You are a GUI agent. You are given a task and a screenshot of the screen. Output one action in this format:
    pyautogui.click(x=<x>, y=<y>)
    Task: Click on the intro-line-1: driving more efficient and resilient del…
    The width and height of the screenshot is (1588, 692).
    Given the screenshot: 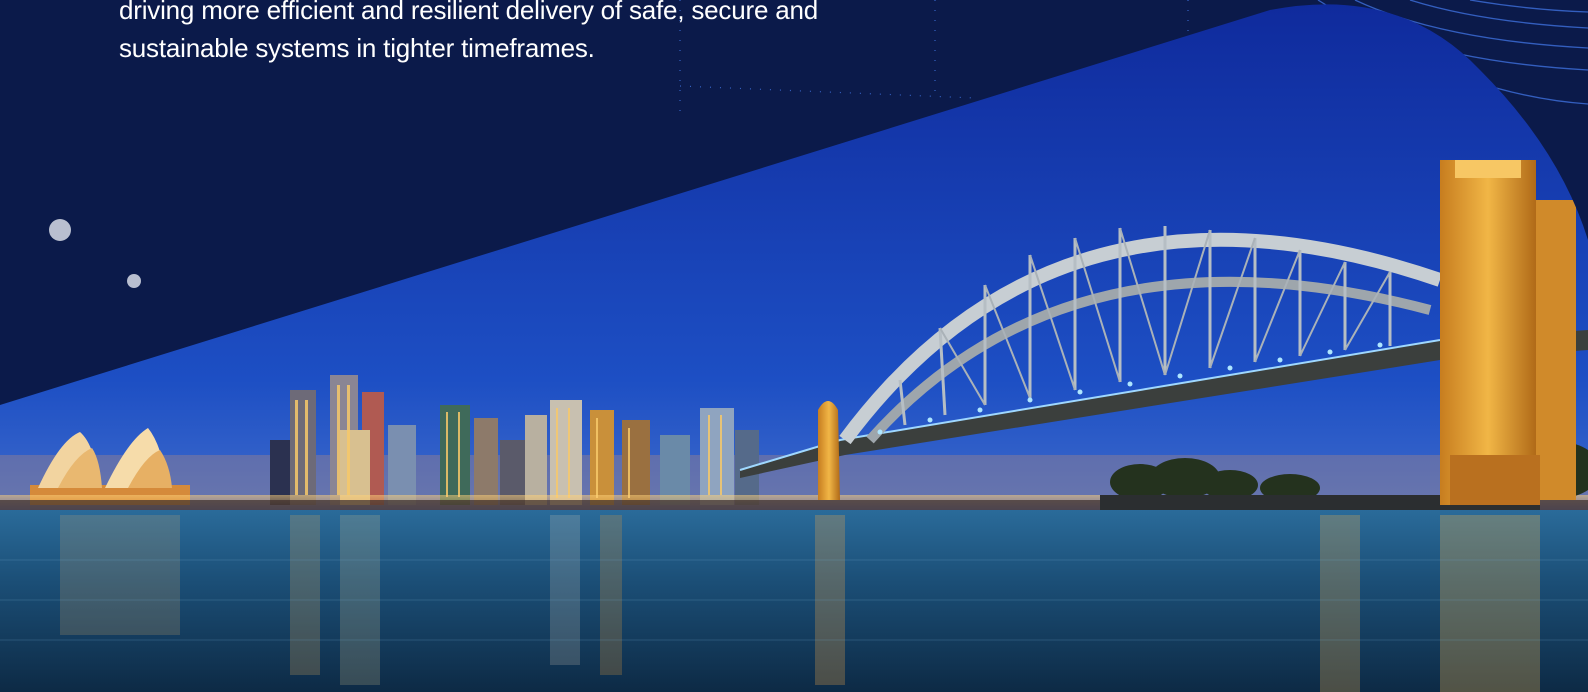 What is the action you would take?
    pyautogui.click(x=469, y=12)
    